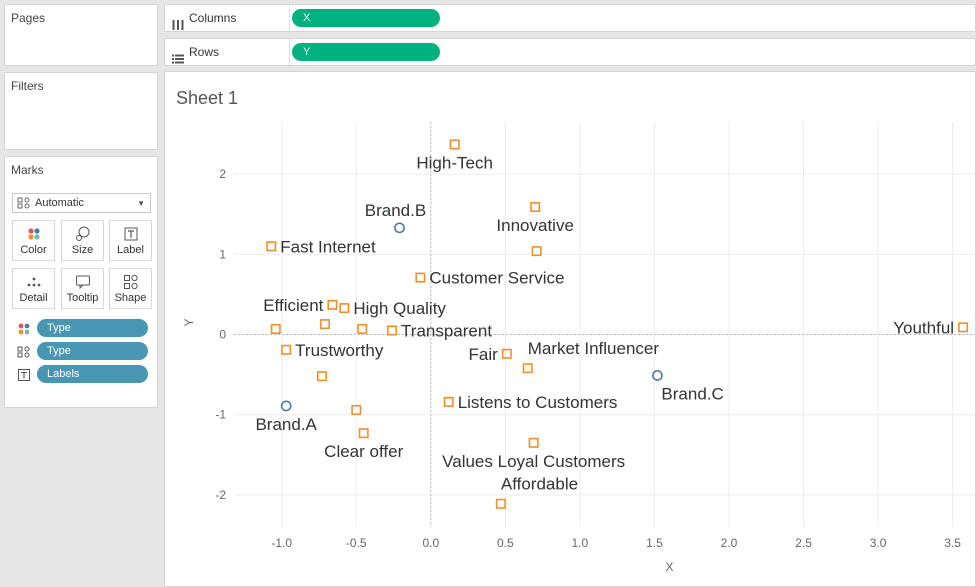 The height and width of the screenshot is (587, 976). I want to click on tooltip-bubble-icon, so click(83, 282).